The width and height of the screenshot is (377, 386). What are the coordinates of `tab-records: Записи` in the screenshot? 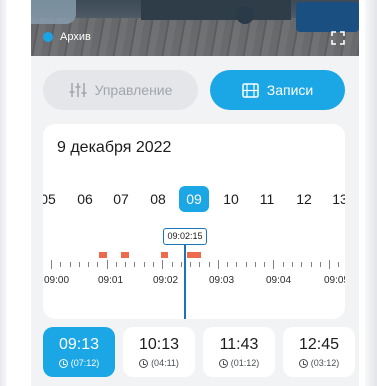 It's located at (277, 90).